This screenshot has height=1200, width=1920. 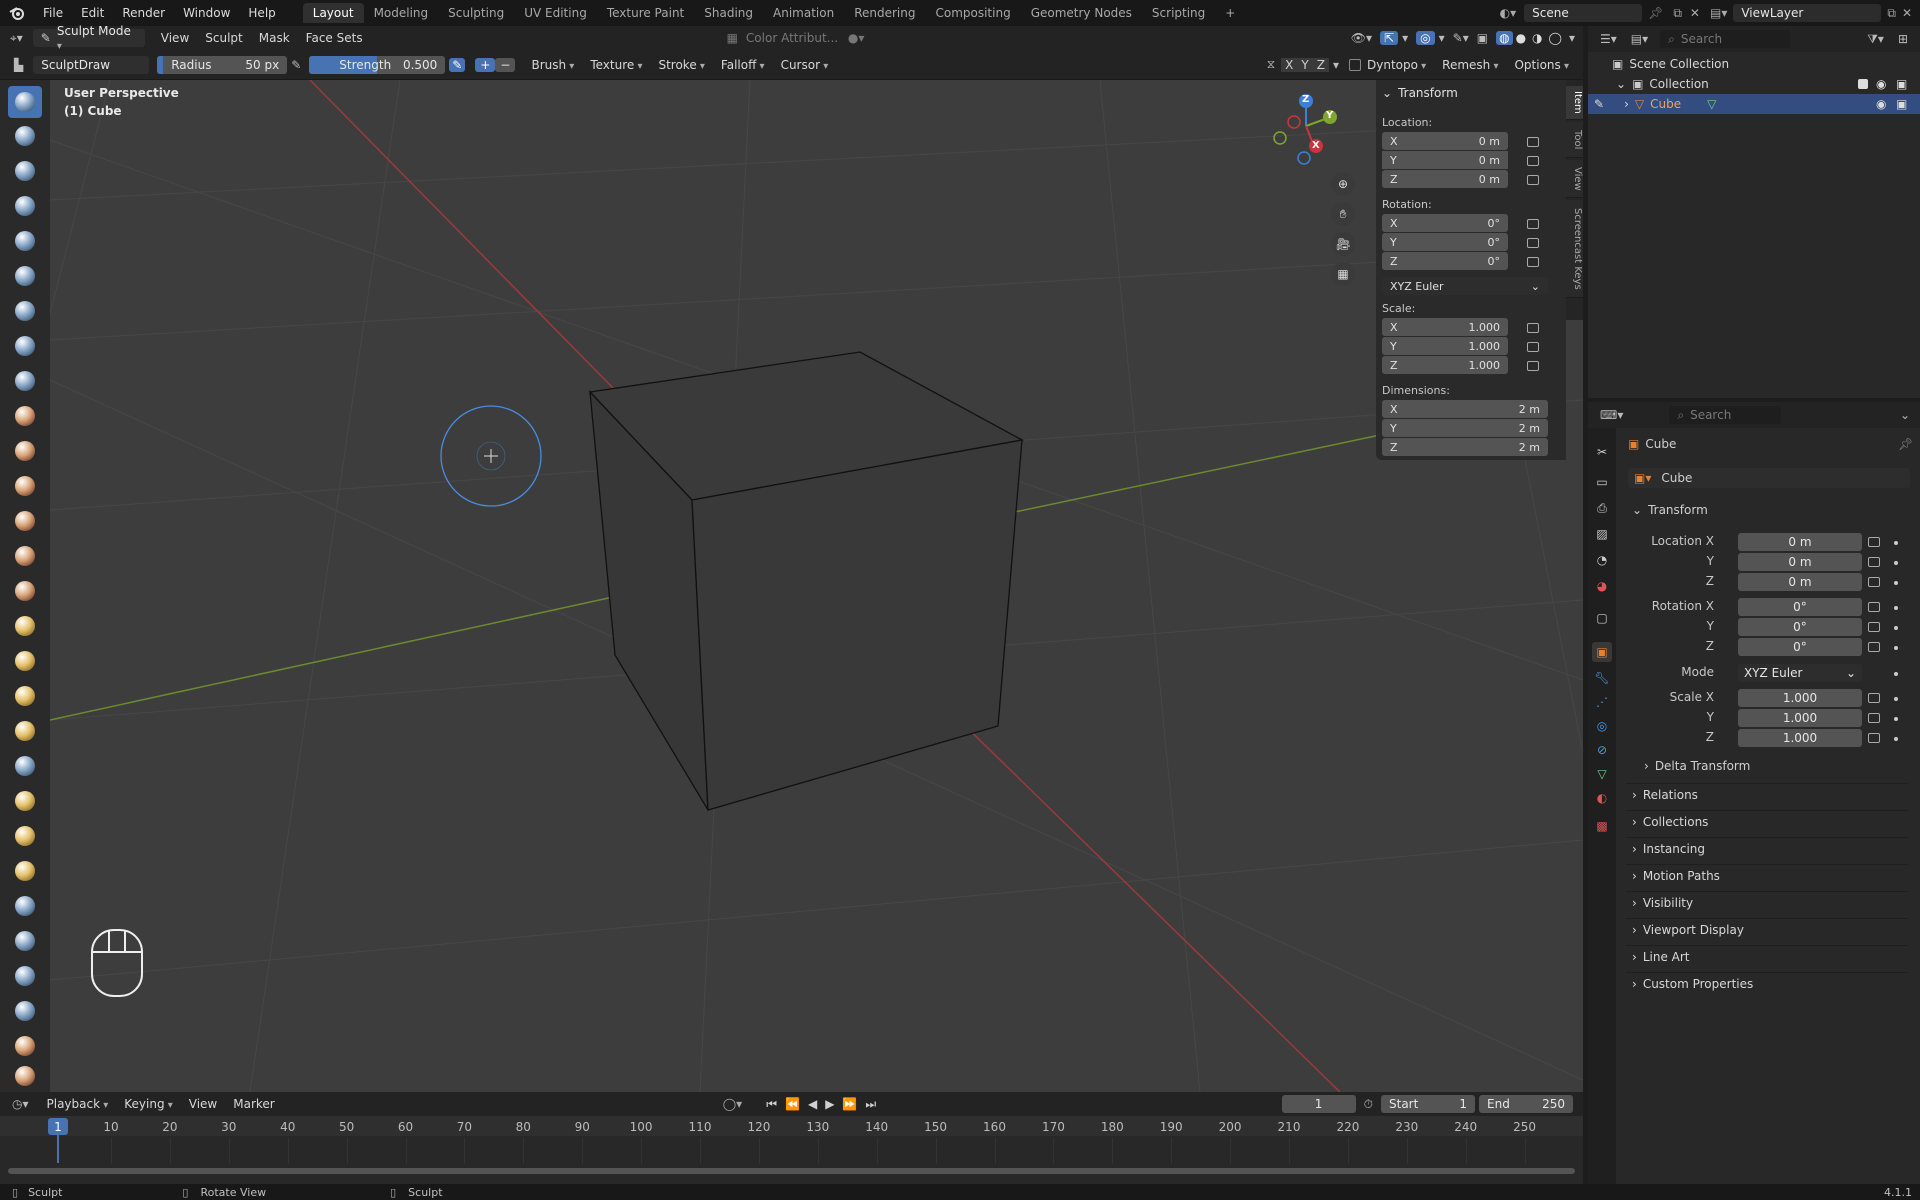 I want to click on scene-icon: ◐▾, so click(x=1508, y=13).